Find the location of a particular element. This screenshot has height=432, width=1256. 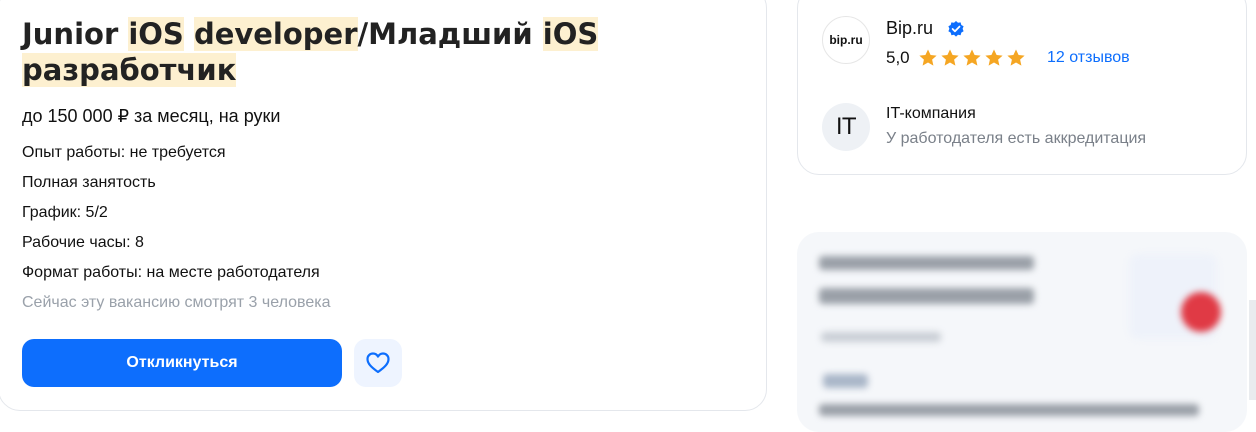

title-text is located at coordinates (189, 34).